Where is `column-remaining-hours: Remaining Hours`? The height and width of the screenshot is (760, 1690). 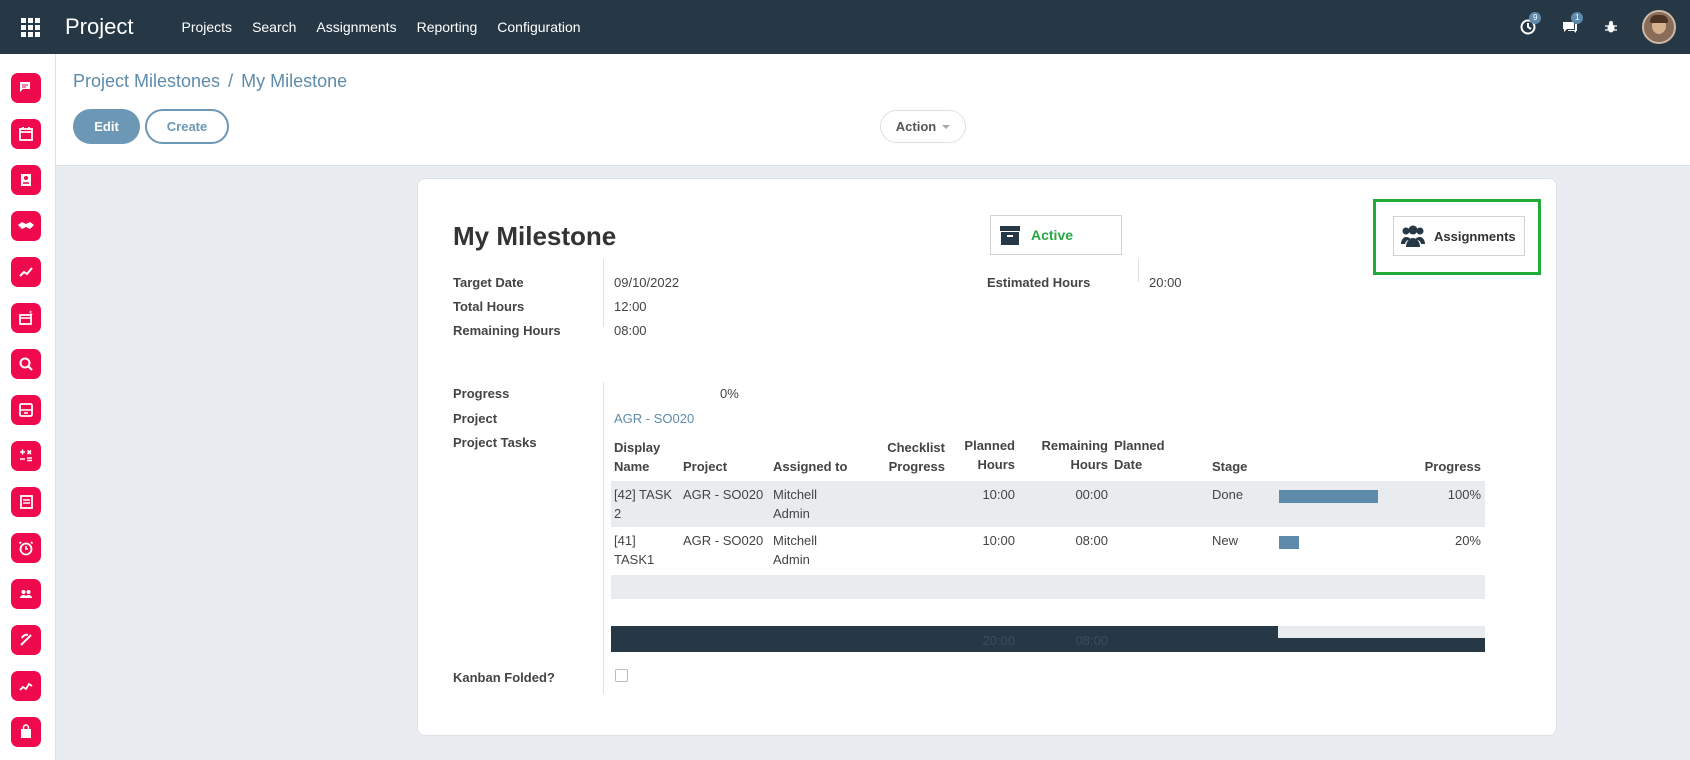
column-remaining-hours: Remaining Hours is located at coordinates (1072, 455).